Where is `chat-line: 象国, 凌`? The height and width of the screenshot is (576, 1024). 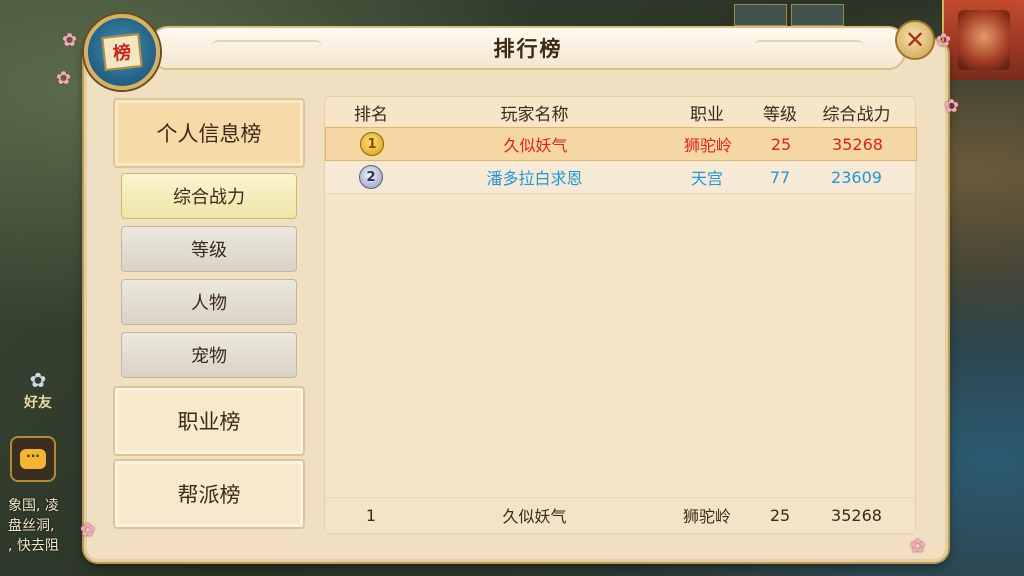
chat-line: 象国, 凌 is located at coordinates (33, 506).